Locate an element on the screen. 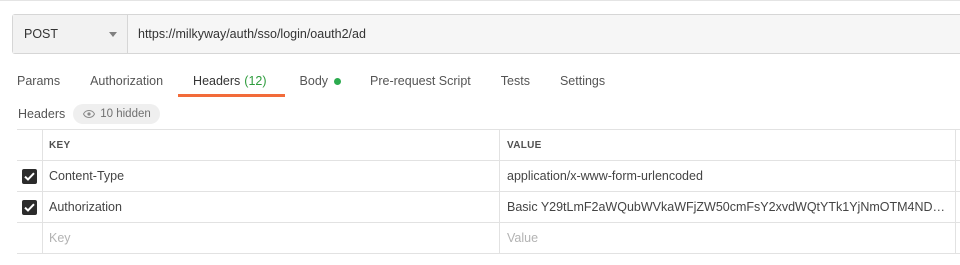  tab-pre-request-script: Pre-request Script is located at coordinates (420, 81).